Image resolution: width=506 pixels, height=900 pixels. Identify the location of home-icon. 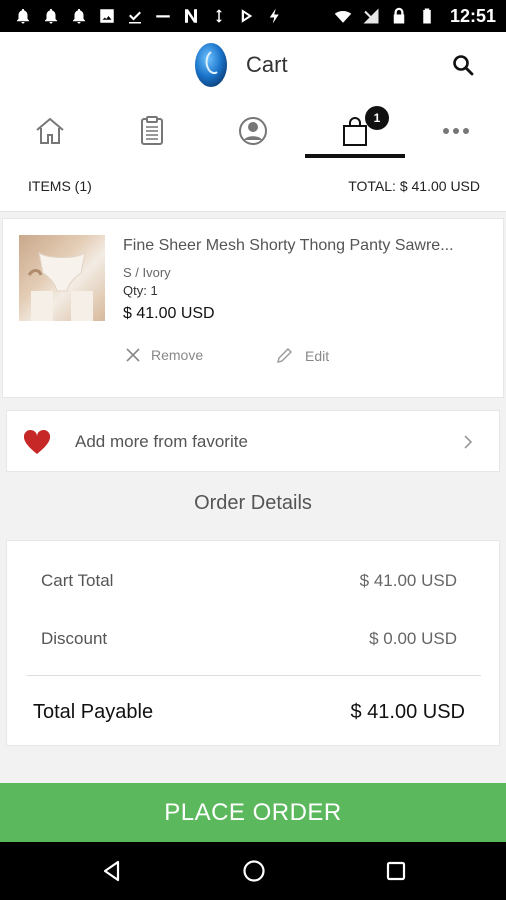
(50, 130).